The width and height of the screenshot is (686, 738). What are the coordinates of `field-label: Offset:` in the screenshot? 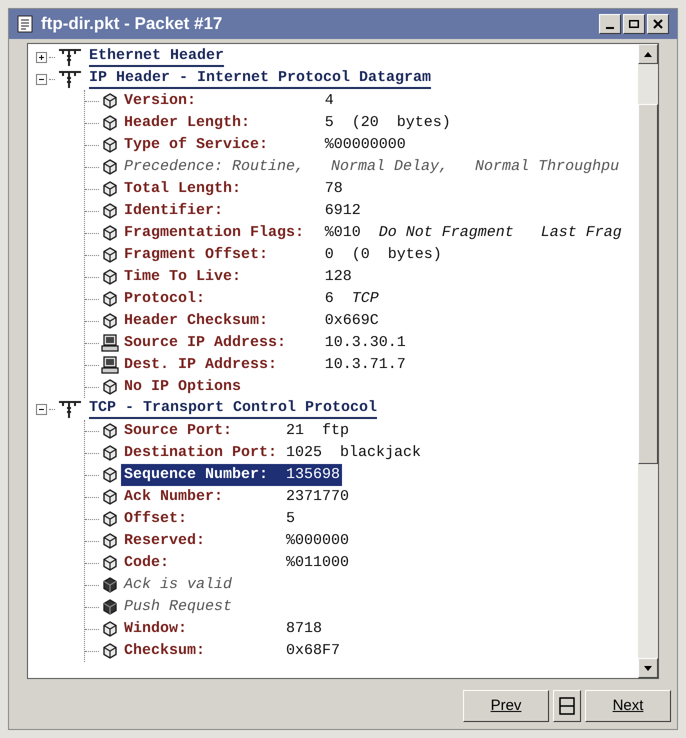 It's located at (156, 518).